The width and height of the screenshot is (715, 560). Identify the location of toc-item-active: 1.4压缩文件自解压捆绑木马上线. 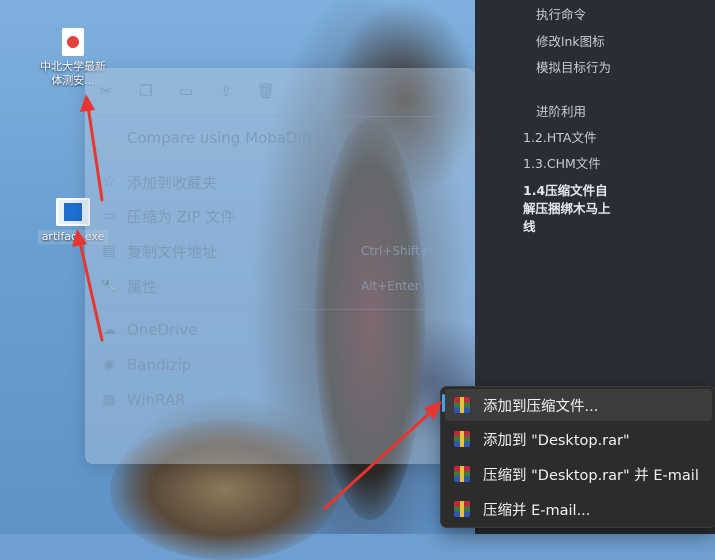
(570, 209).